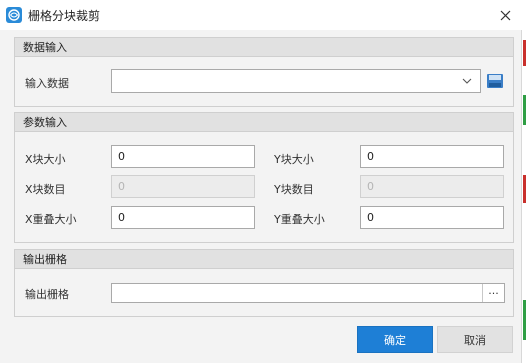 The image size is (526, 363). I want to click on y-overlap-field: 0, so click(432, 217).